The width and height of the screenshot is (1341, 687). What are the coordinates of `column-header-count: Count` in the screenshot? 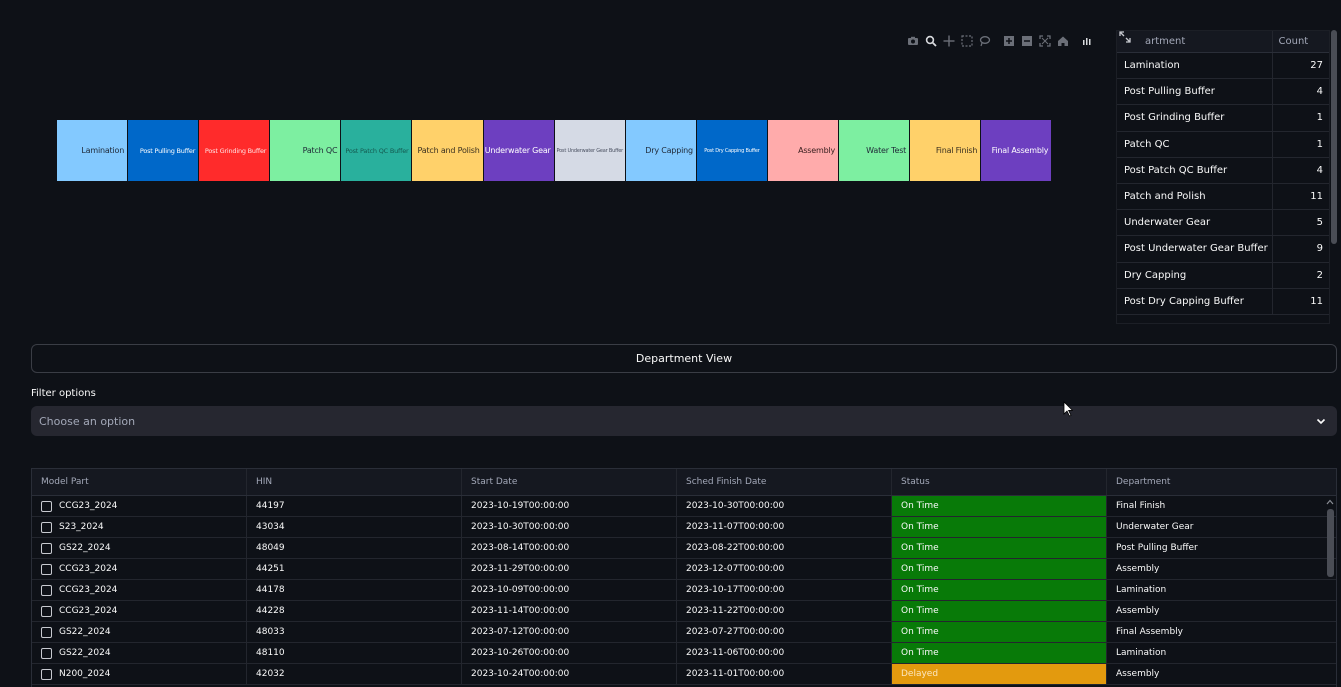 It's located at (1301, 41).